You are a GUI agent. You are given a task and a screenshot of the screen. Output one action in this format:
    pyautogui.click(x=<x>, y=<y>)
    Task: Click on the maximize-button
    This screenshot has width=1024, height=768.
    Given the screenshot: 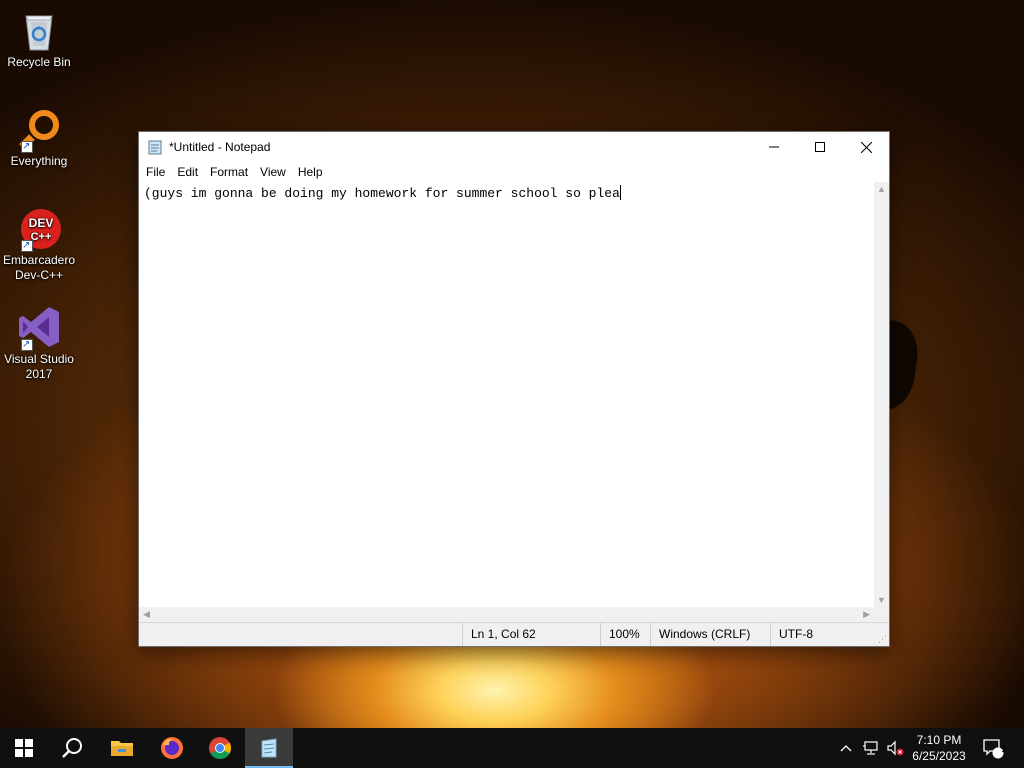 What is the action you would take?
    pyautogui.click(x=820, y=147)
    